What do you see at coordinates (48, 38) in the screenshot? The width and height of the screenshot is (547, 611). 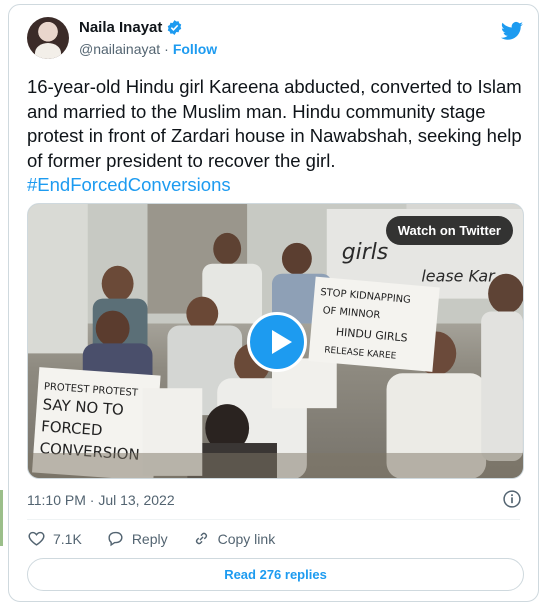 I see `avatar` at bounding box center [48, 38].